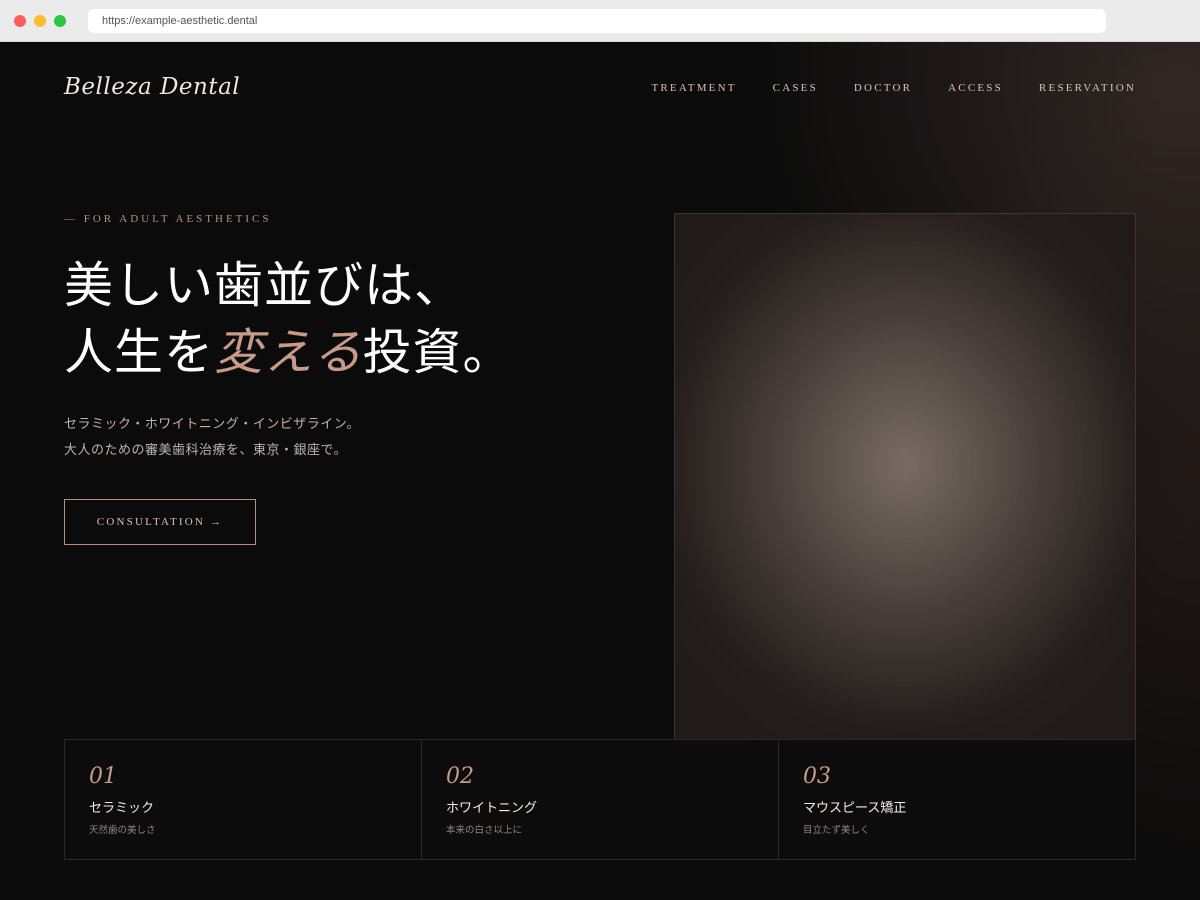 The height and width of the screenshot is (900, 1200). What do you see at coordinates (693, 88) in the screenshot?
I see `nav-treatment: TREATMENT` at bounding box center [693, 88].